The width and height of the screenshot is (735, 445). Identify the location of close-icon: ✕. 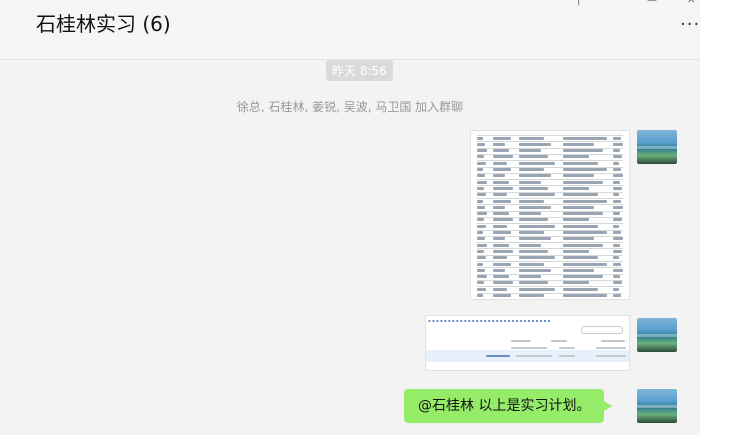
(691, 3).